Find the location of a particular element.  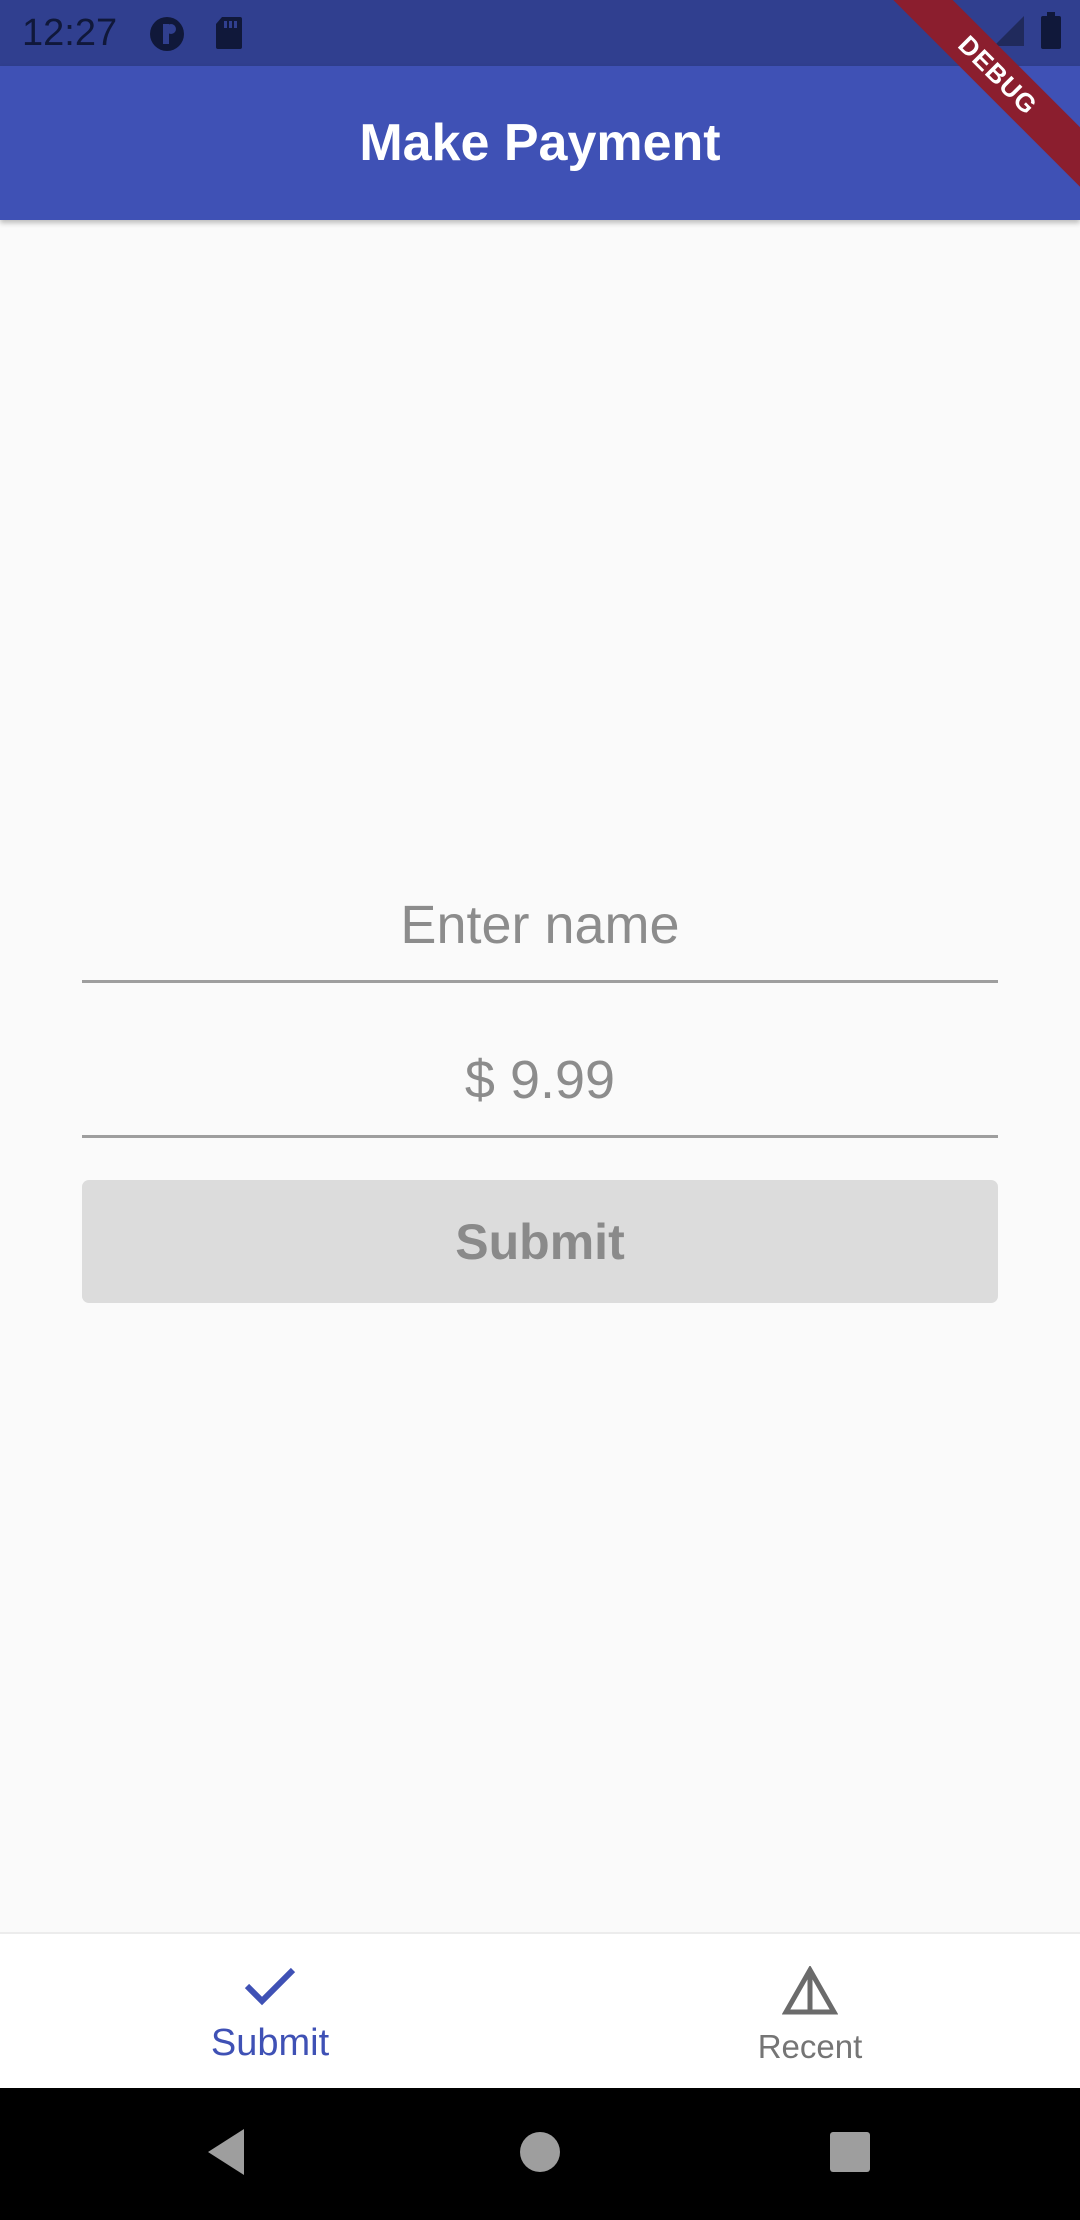

battery-icon is located at coordinates (1051, 33).